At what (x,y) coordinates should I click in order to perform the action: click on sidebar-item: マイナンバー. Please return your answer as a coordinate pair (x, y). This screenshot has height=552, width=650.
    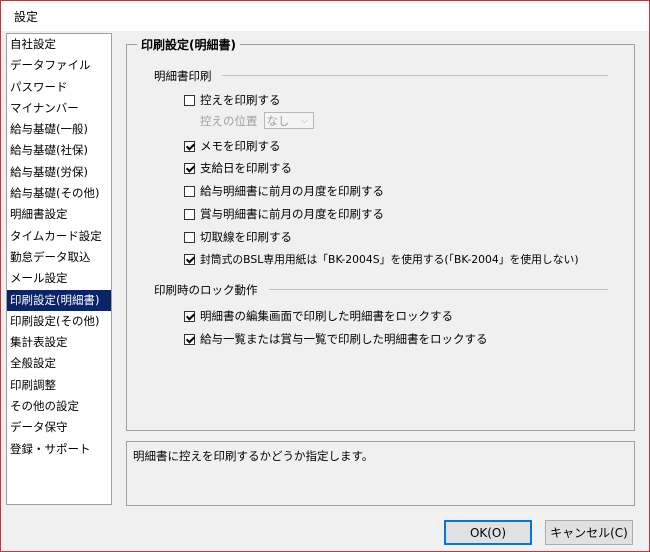
    Looking at the image, I should click on (59, 108).